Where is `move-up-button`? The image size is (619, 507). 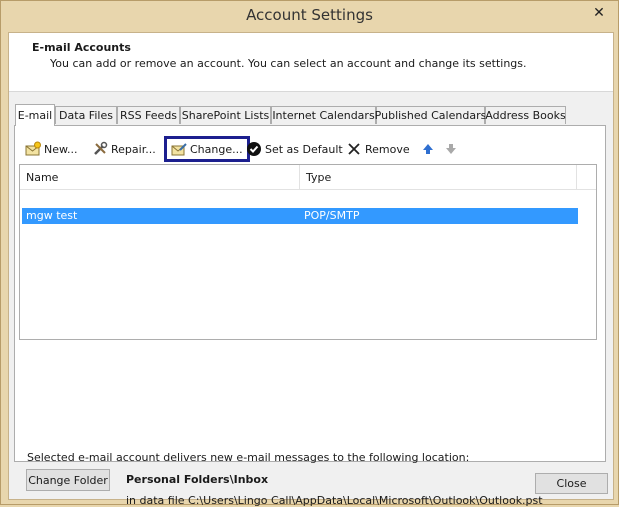 move-up-button is located at coordinates (429, 149).